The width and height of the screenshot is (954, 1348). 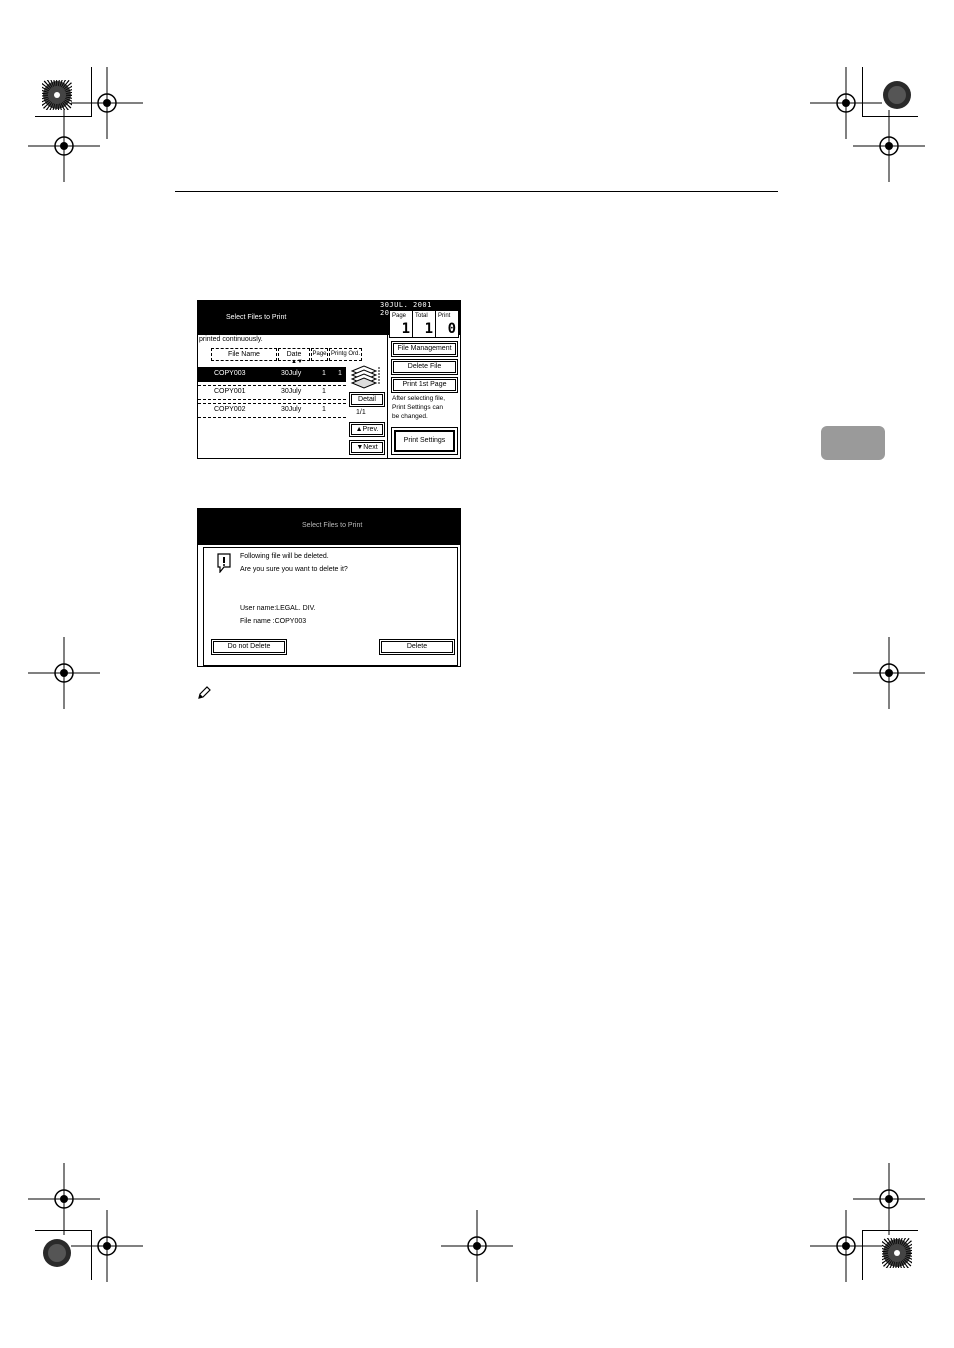 What do you see at coordinates (476, 191) in the screenshot?
I see `header-rule` at bounding box center [476, 191].